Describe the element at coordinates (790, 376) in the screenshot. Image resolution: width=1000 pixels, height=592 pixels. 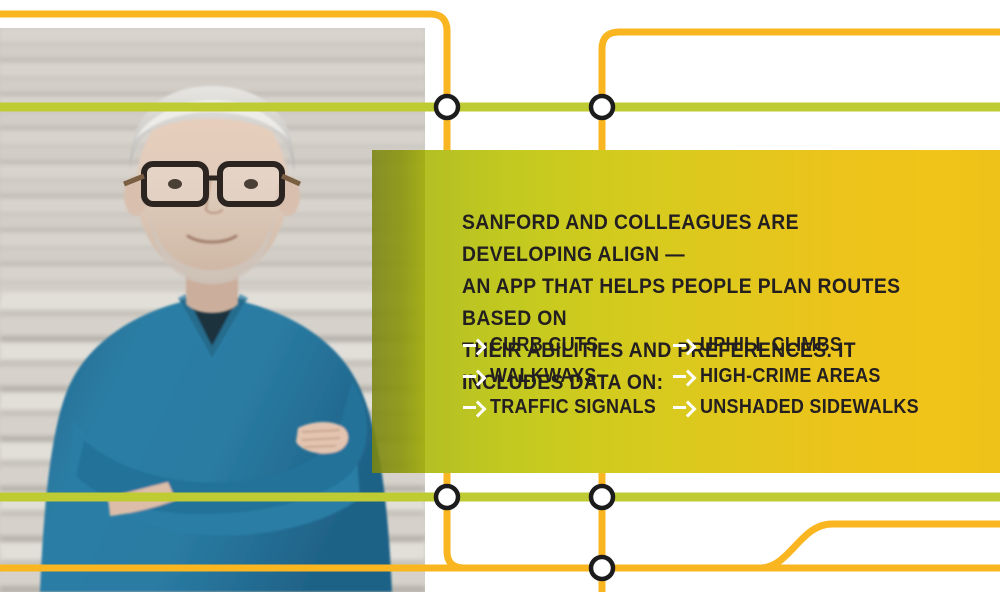
I see `list-item-label: High-crime areas` at that location.